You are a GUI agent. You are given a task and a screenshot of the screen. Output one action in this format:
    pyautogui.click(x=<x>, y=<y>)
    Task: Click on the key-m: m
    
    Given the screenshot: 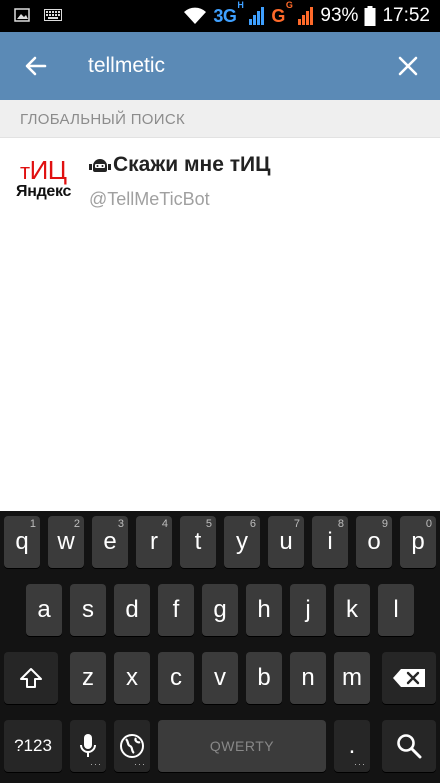 What is the action you would take?
    pyautogui.click(x=352, y=678)
    